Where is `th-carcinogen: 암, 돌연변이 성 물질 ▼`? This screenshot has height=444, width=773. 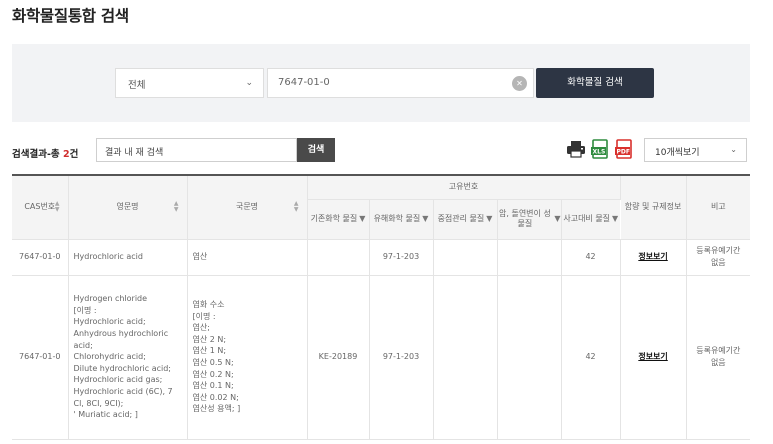 th-carcinogen: 암, 돌연변이 성 물질 ▼ is located at coordinates (529, 219).